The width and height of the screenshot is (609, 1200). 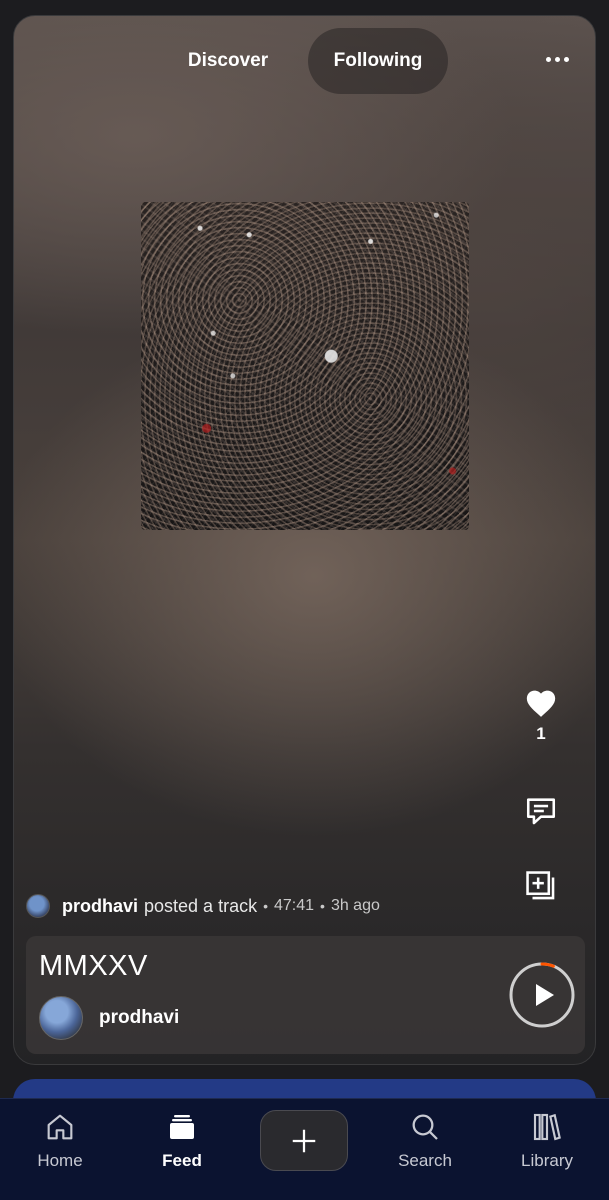 What do you see at coordinates (38, 906) in the screenshot?
I see `poster-avatar` at bounding box center [38, 906].